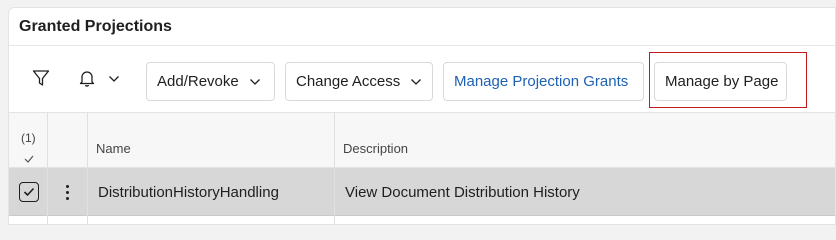 Image resolution: width=836 pixels, height=240 pixels. I want to click on manage-projection-grants-button: Manage Projection Grants, so click(543, 81).